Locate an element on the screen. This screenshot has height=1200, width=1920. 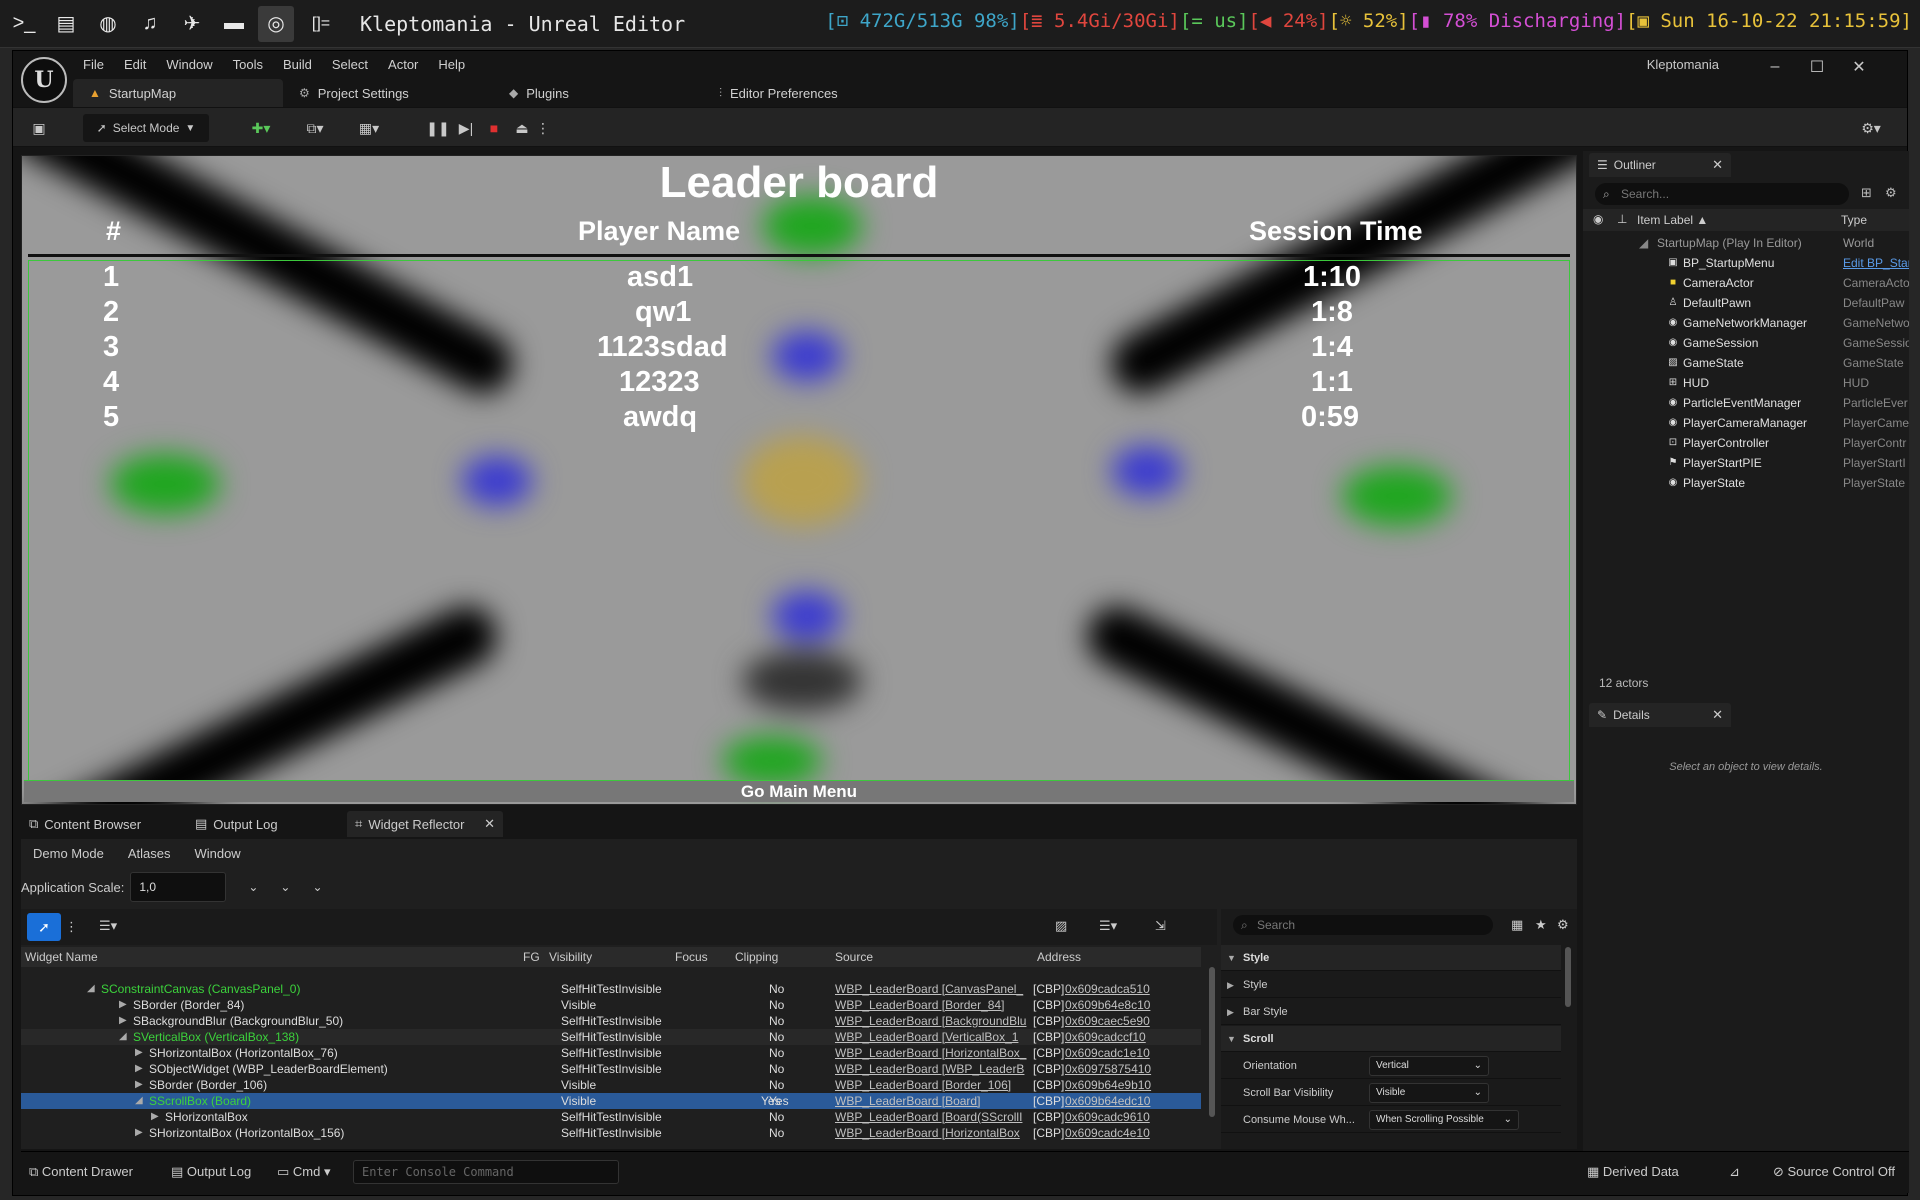
property-row: ▶ Bar Style is located at coordinates (1391, 1012).